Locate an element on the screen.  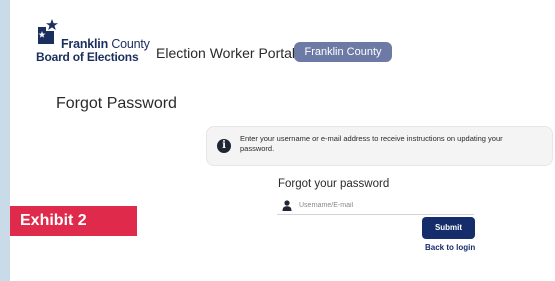
info-icon: i is located at coordinates (224, 146).